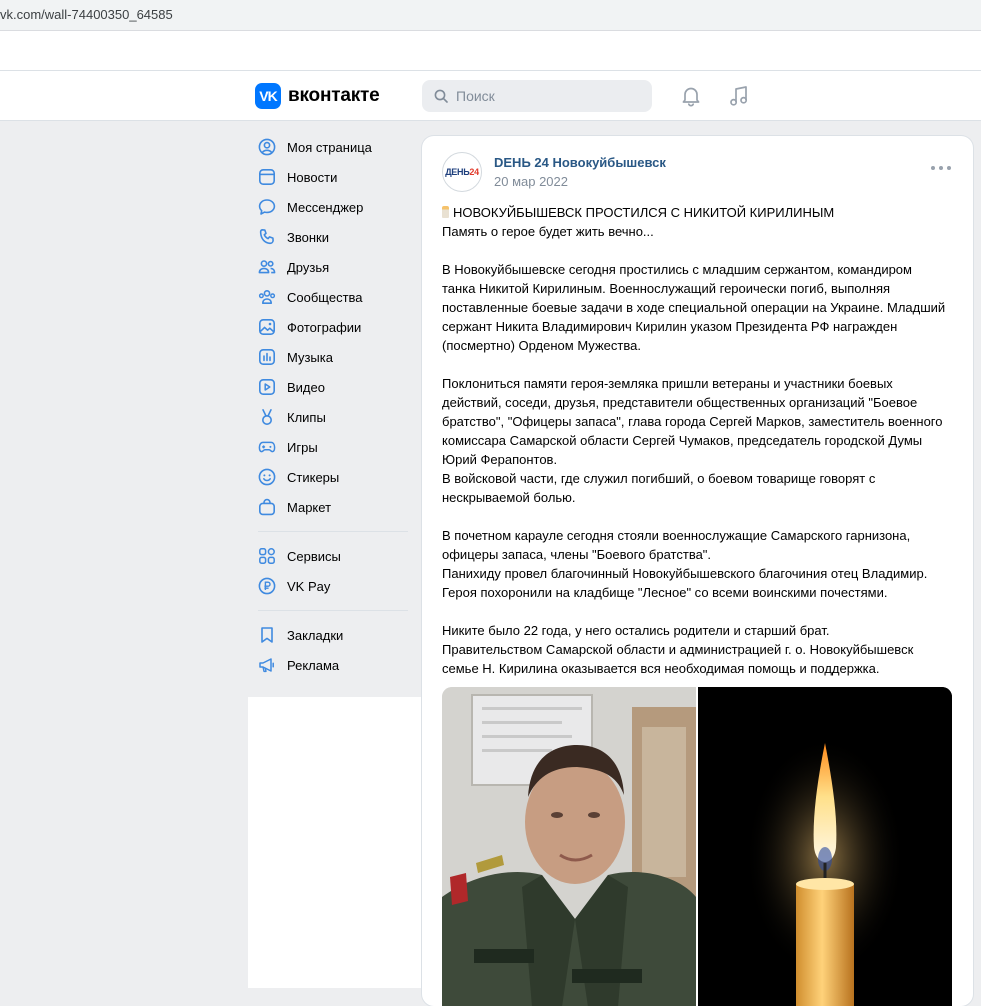  I want to click on photo-candle, so click(825, 846).